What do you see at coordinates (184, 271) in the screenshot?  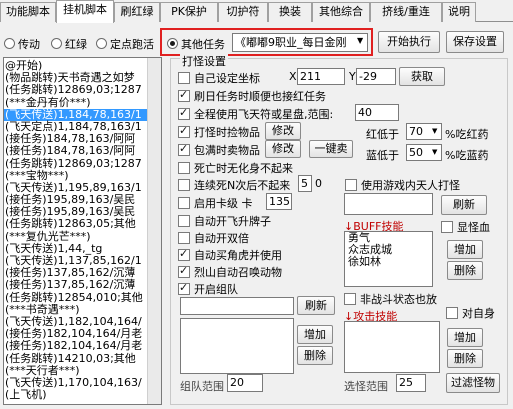 I see `auto-summon-checkbox` at bounding box center [184, 271].